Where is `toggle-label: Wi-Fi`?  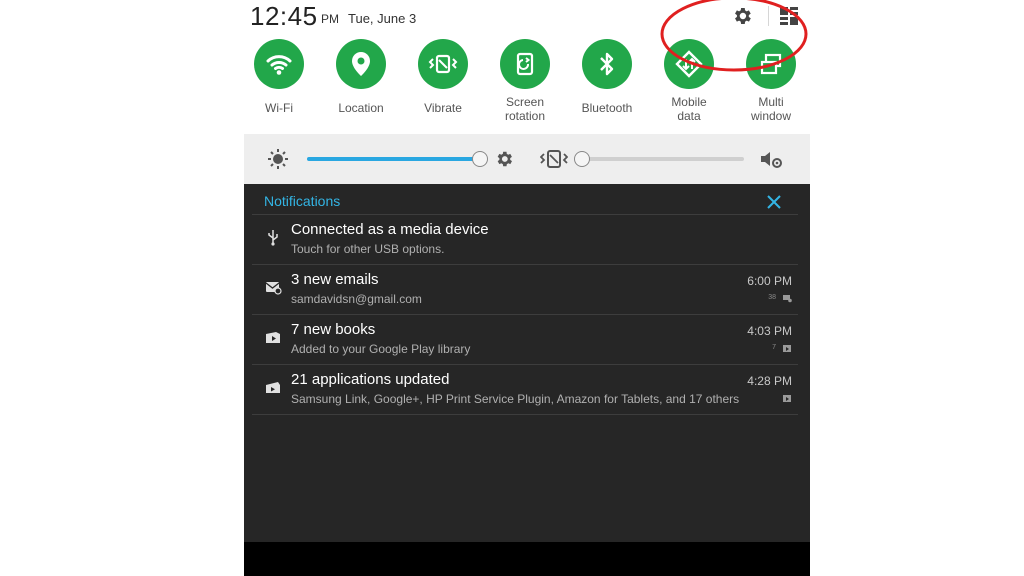
toggle-label: Wi-Fi is located at coordinates (279, 108).